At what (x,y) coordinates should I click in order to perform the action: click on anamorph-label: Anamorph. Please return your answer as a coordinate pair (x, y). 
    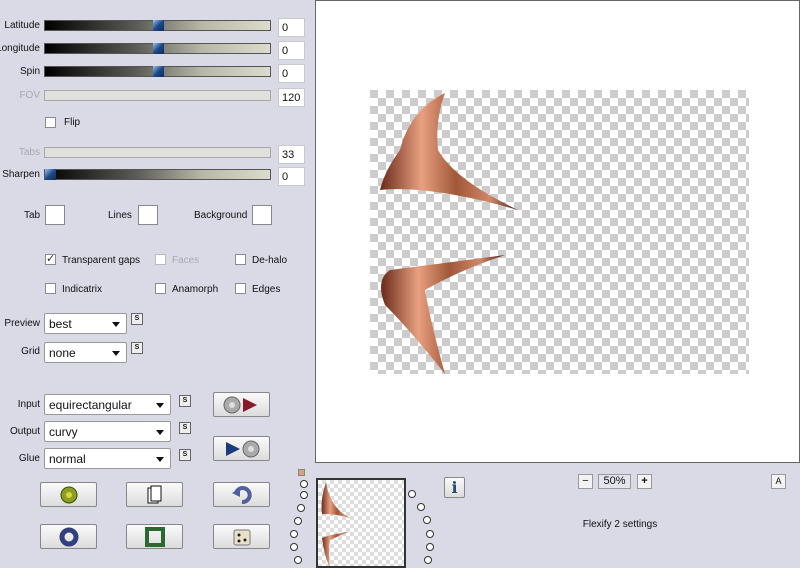
    Looking at the image, I should click on (195, 289).